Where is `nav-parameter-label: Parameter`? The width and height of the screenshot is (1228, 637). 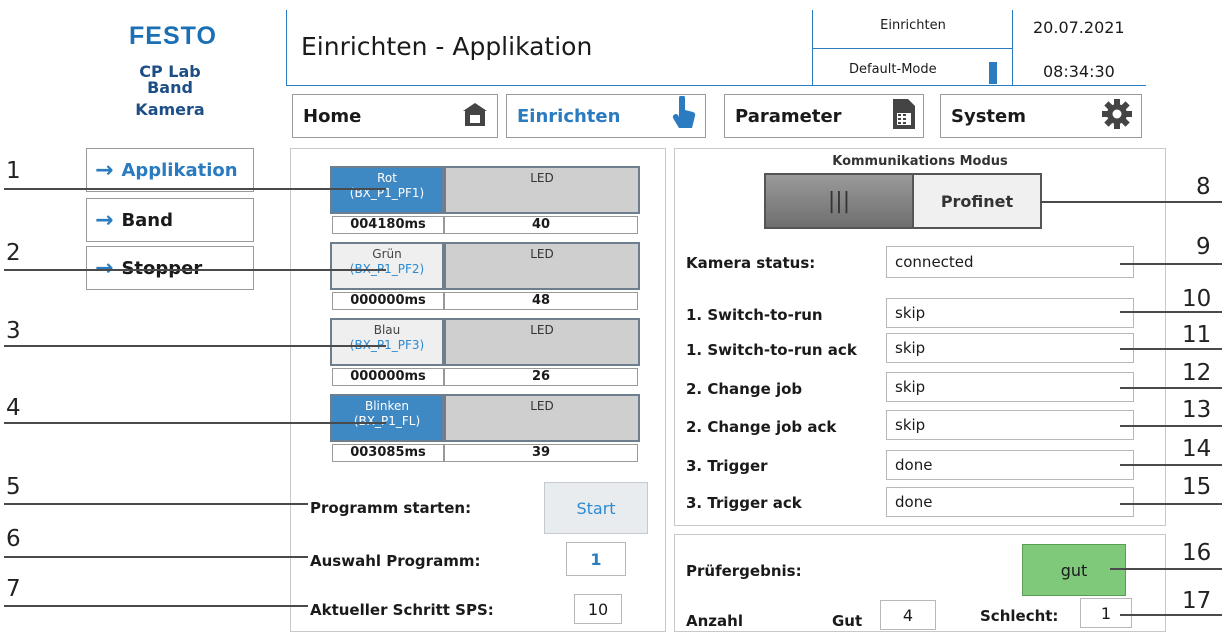
nav-parameter-label: Parameter is located at coordinates (788, 116).